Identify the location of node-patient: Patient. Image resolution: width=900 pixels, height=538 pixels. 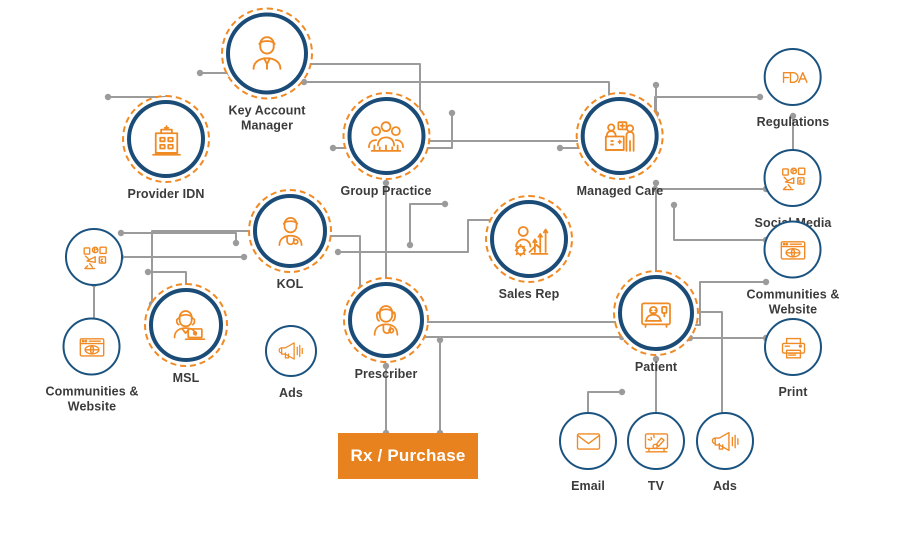
(656, 322).